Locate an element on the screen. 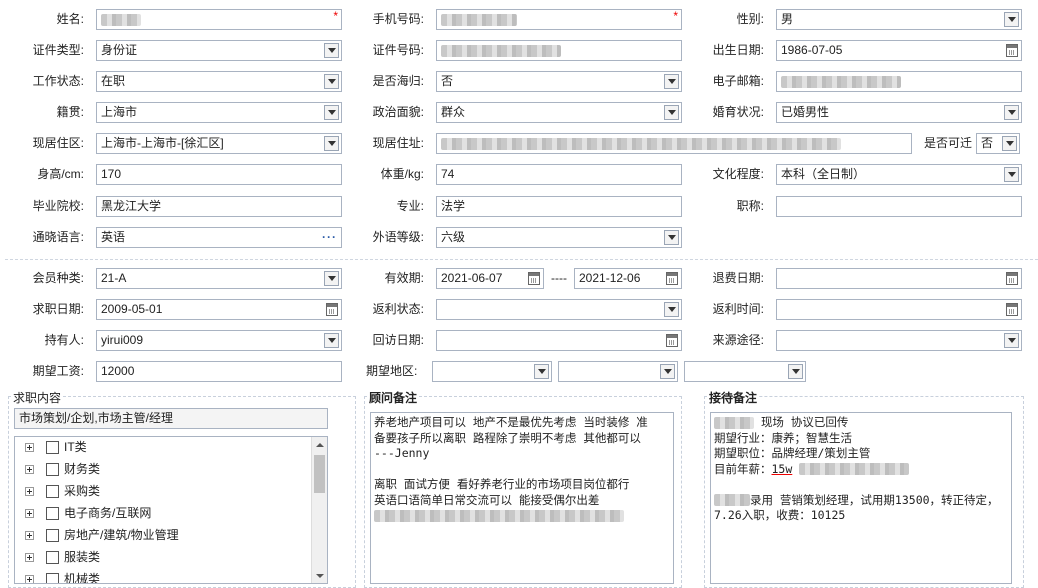  tree-item-finance: 财务类 is located at coordinates (62, 469).